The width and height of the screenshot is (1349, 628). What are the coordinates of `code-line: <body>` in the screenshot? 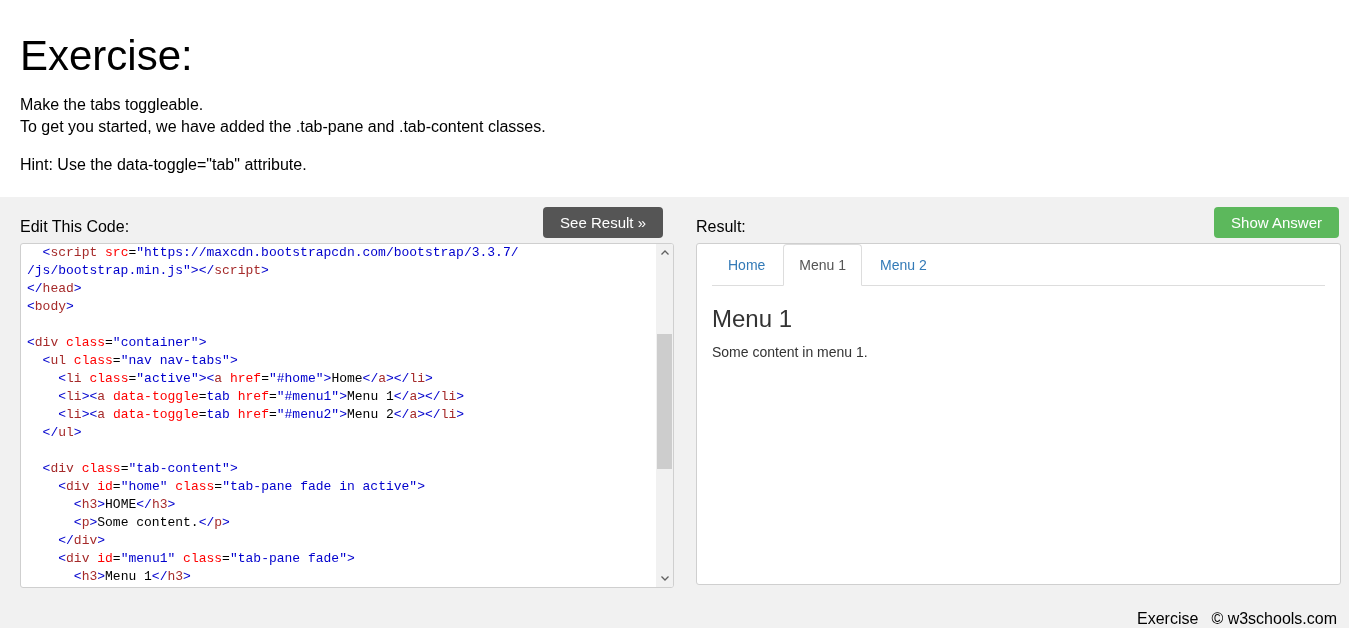 It's located at (50, 307).